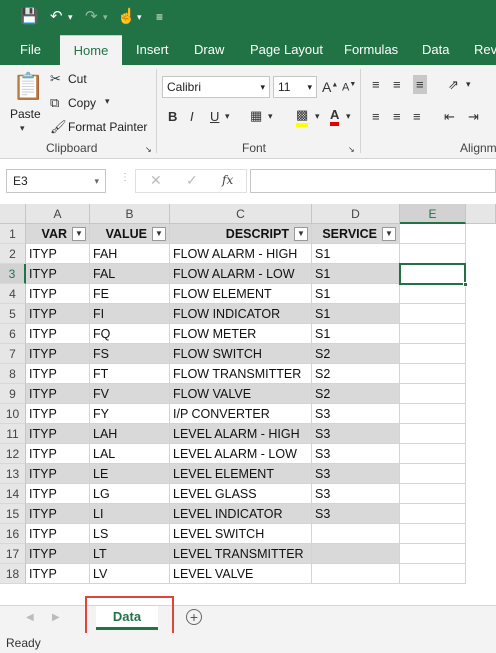 The image size is (496, 653). Describe the element at coordinates (126, 17) in the screenshot. I see `touch-mode-icon: ☝` at that location.